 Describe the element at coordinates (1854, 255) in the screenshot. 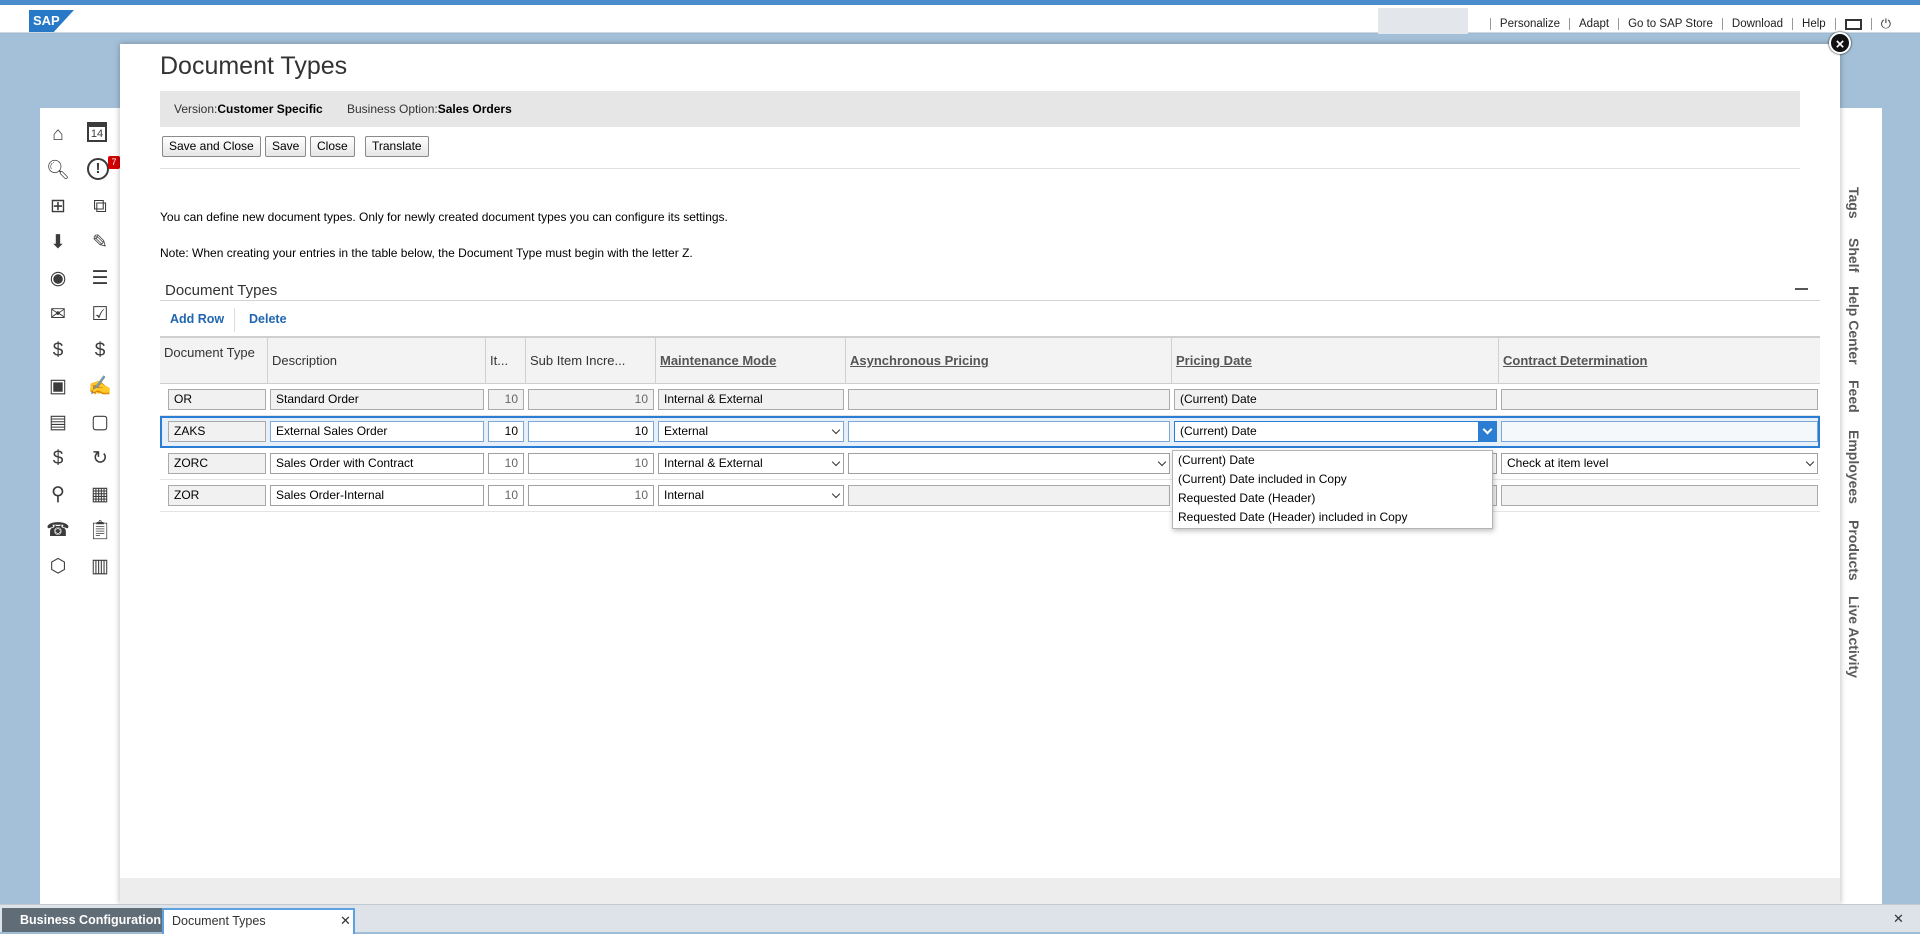

I see `side-tab-shelf: Shelf` at that location.